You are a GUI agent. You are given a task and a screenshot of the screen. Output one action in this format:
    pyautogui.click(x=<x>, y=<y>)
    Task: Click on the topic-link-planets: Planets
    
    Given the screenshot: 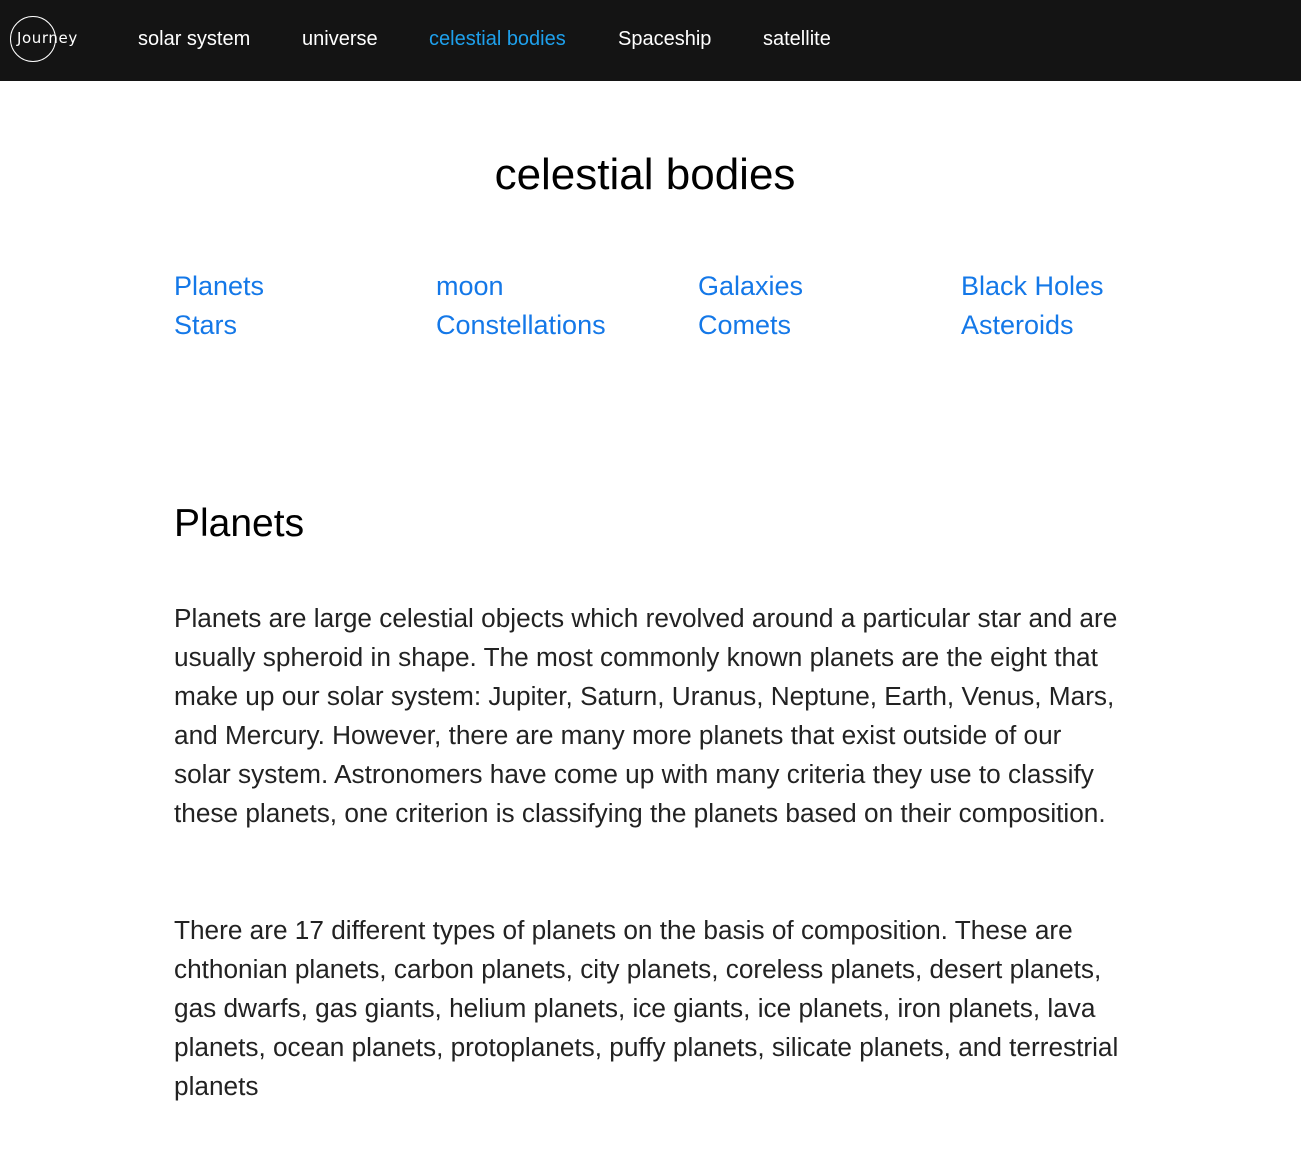 What is the action you would take?
    pyautogui.click(x=219, y=286)
    